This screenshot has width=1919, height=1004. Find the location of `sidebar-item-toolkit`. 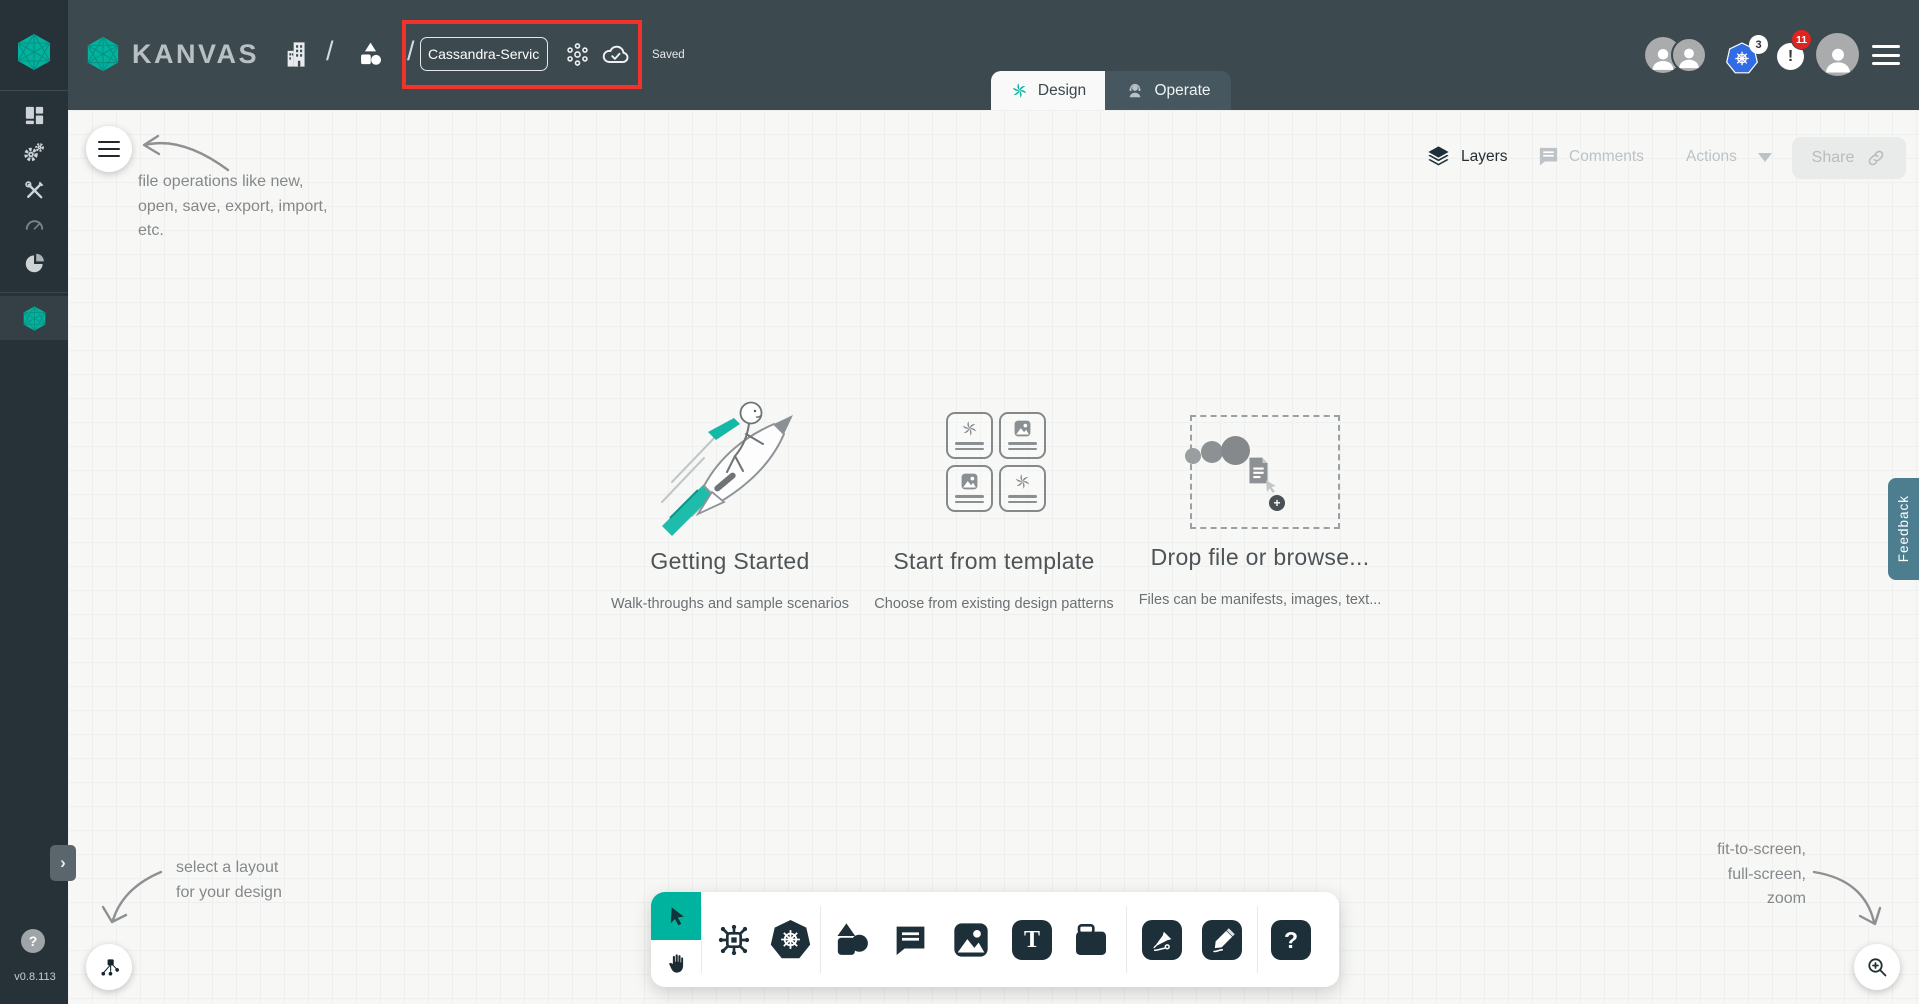

sidebar-item-toolkit is located at coordinates (34, 190).